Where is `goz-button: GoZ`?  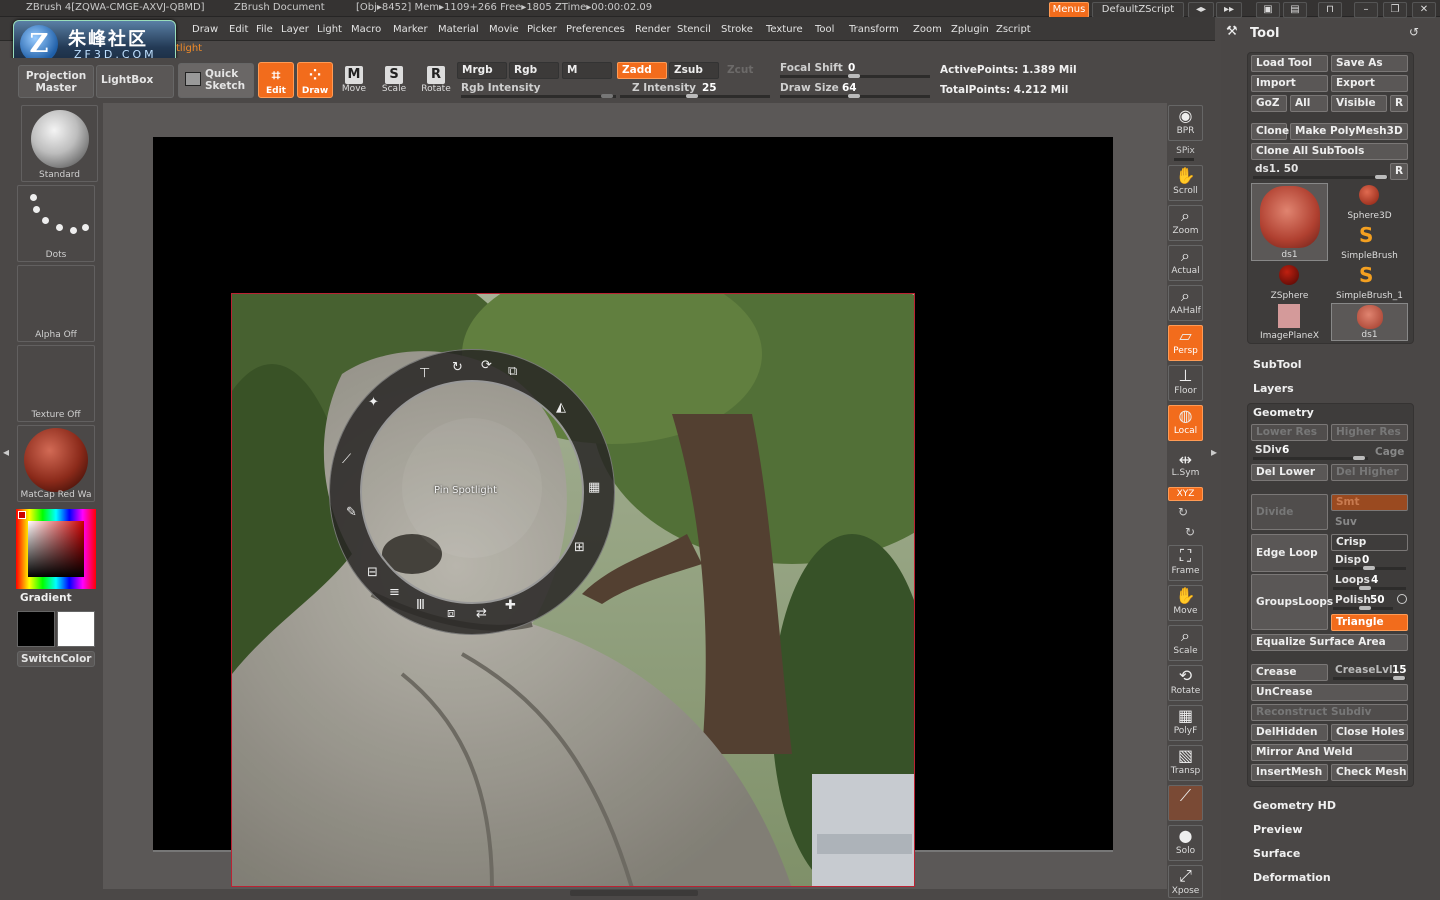
goz-button: GoZ is located at coordinates (1269, 103).